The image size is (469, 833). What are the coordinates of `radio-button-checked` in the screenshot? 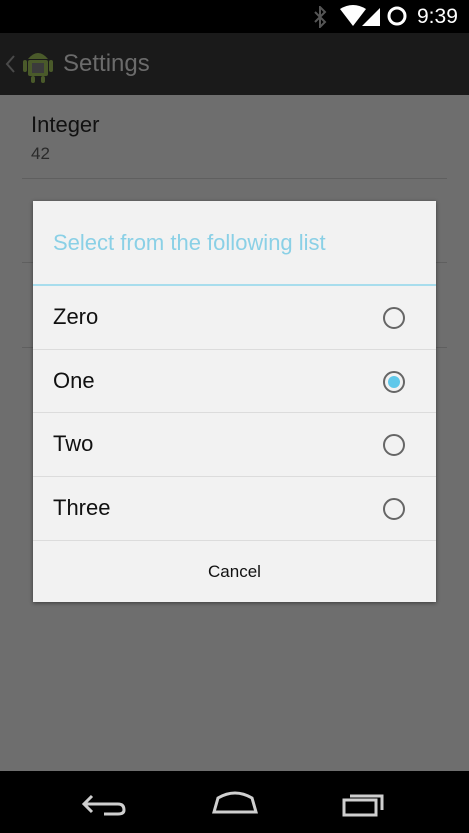 It's located at (394, 382).